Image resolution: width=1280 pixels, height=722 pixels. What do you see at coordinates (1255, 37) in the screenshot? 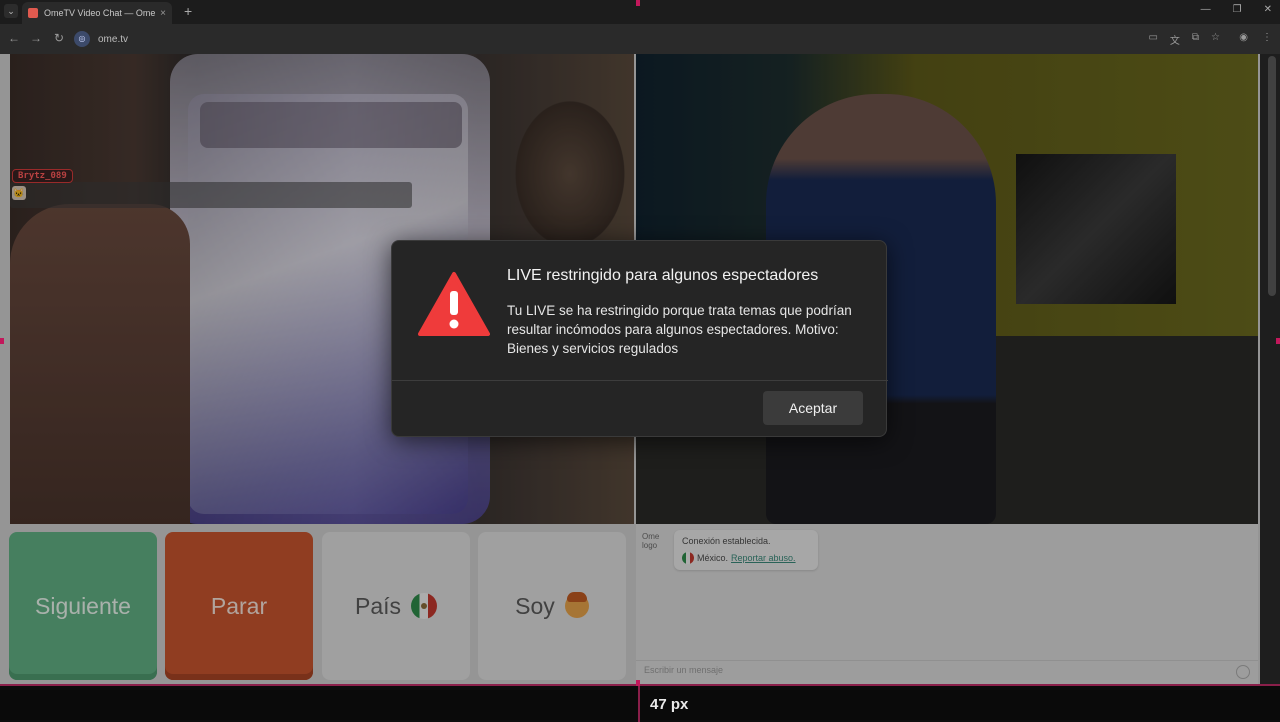
I see `profile-actions: ◉ ⋮` at bounding box center [1255, 37].